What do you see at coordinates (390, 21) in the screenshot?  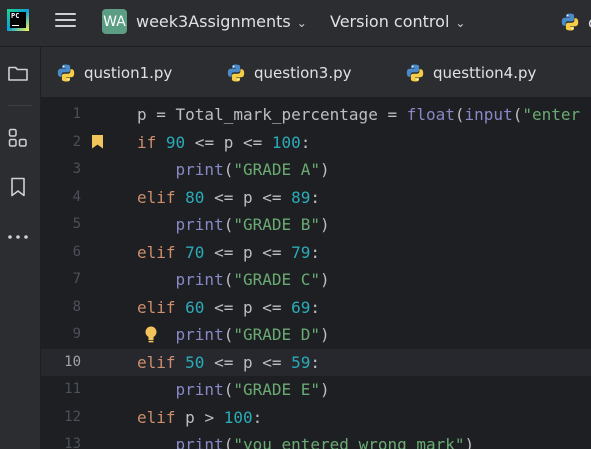 I see `version-control-label: Version control` at bounding box center [390, 21].